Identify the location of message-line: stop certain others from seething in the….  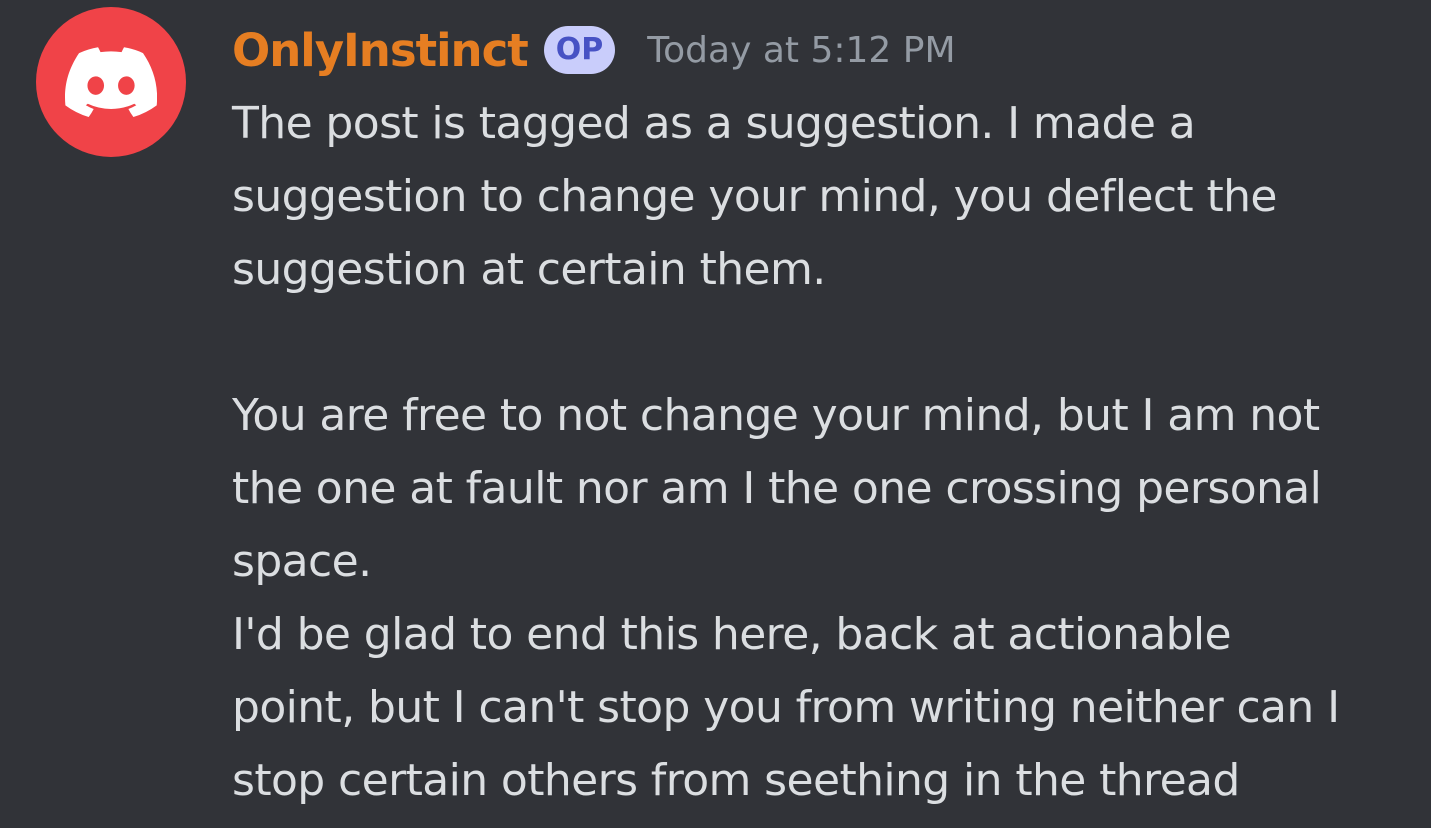
(736, 780).